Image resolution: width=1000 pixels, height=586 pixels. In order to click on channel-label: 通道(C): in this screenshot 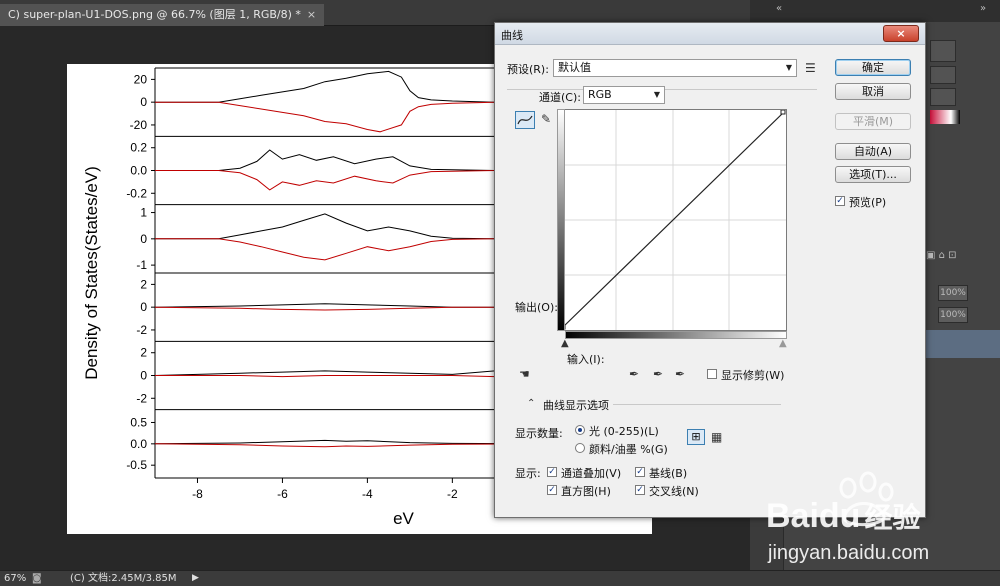, I will do `click(560, 97)`.